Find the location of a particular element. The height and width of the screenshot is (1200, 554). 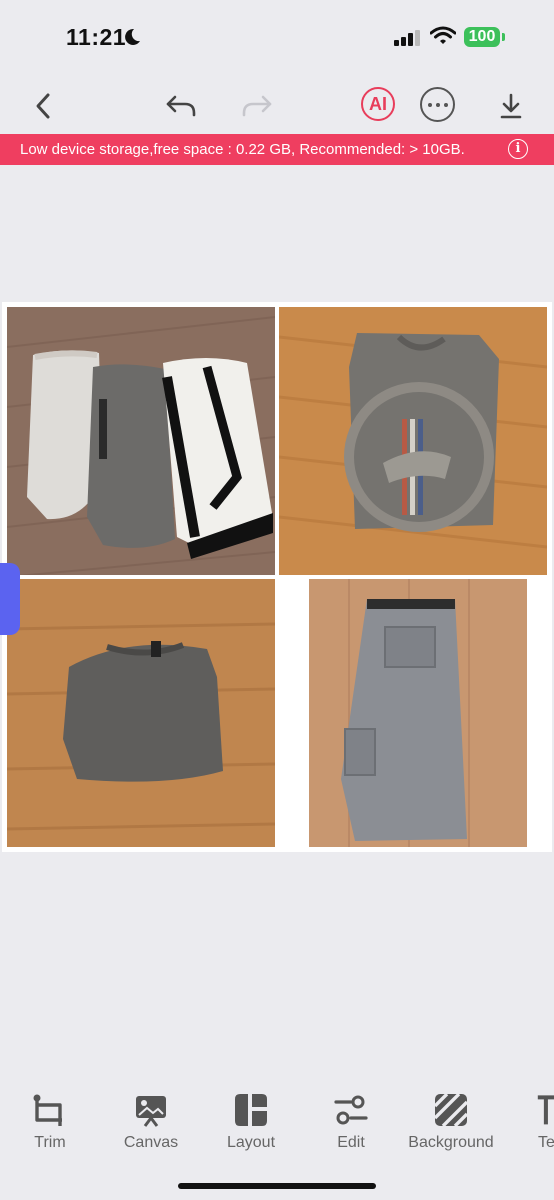

shorts-group-photo is located at coordinates (141, 441).